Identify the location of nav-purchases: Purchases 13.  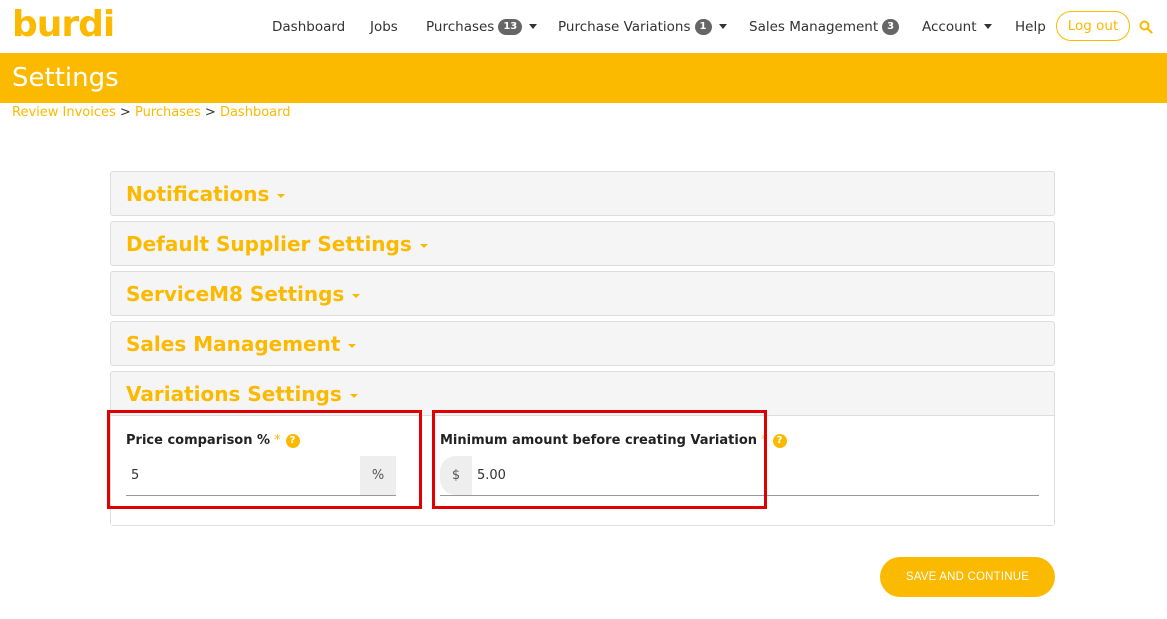
(482, 26).